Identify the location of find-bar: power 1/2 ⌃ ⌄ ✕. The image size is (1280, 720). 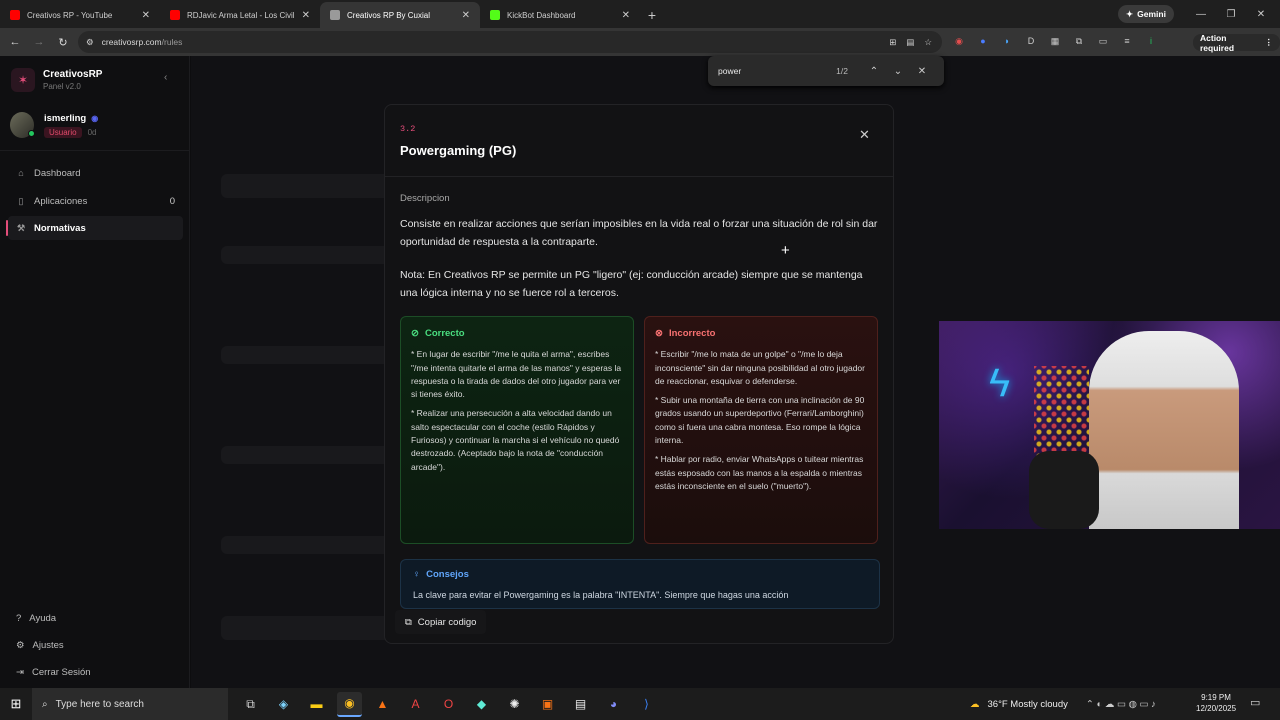
(826, 71).